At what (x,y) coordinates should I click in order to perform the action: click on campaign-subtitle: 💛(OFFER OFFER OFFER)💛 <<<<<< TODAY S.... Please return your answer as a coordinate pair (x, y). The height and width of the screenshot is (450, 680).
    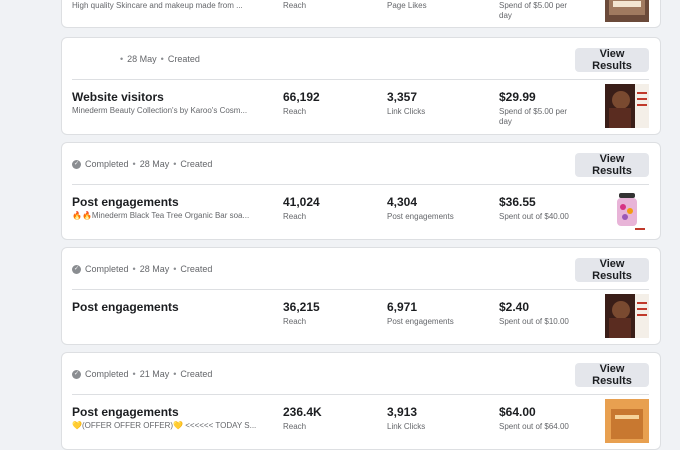
    Looking at the image, I should click on (164, 425).